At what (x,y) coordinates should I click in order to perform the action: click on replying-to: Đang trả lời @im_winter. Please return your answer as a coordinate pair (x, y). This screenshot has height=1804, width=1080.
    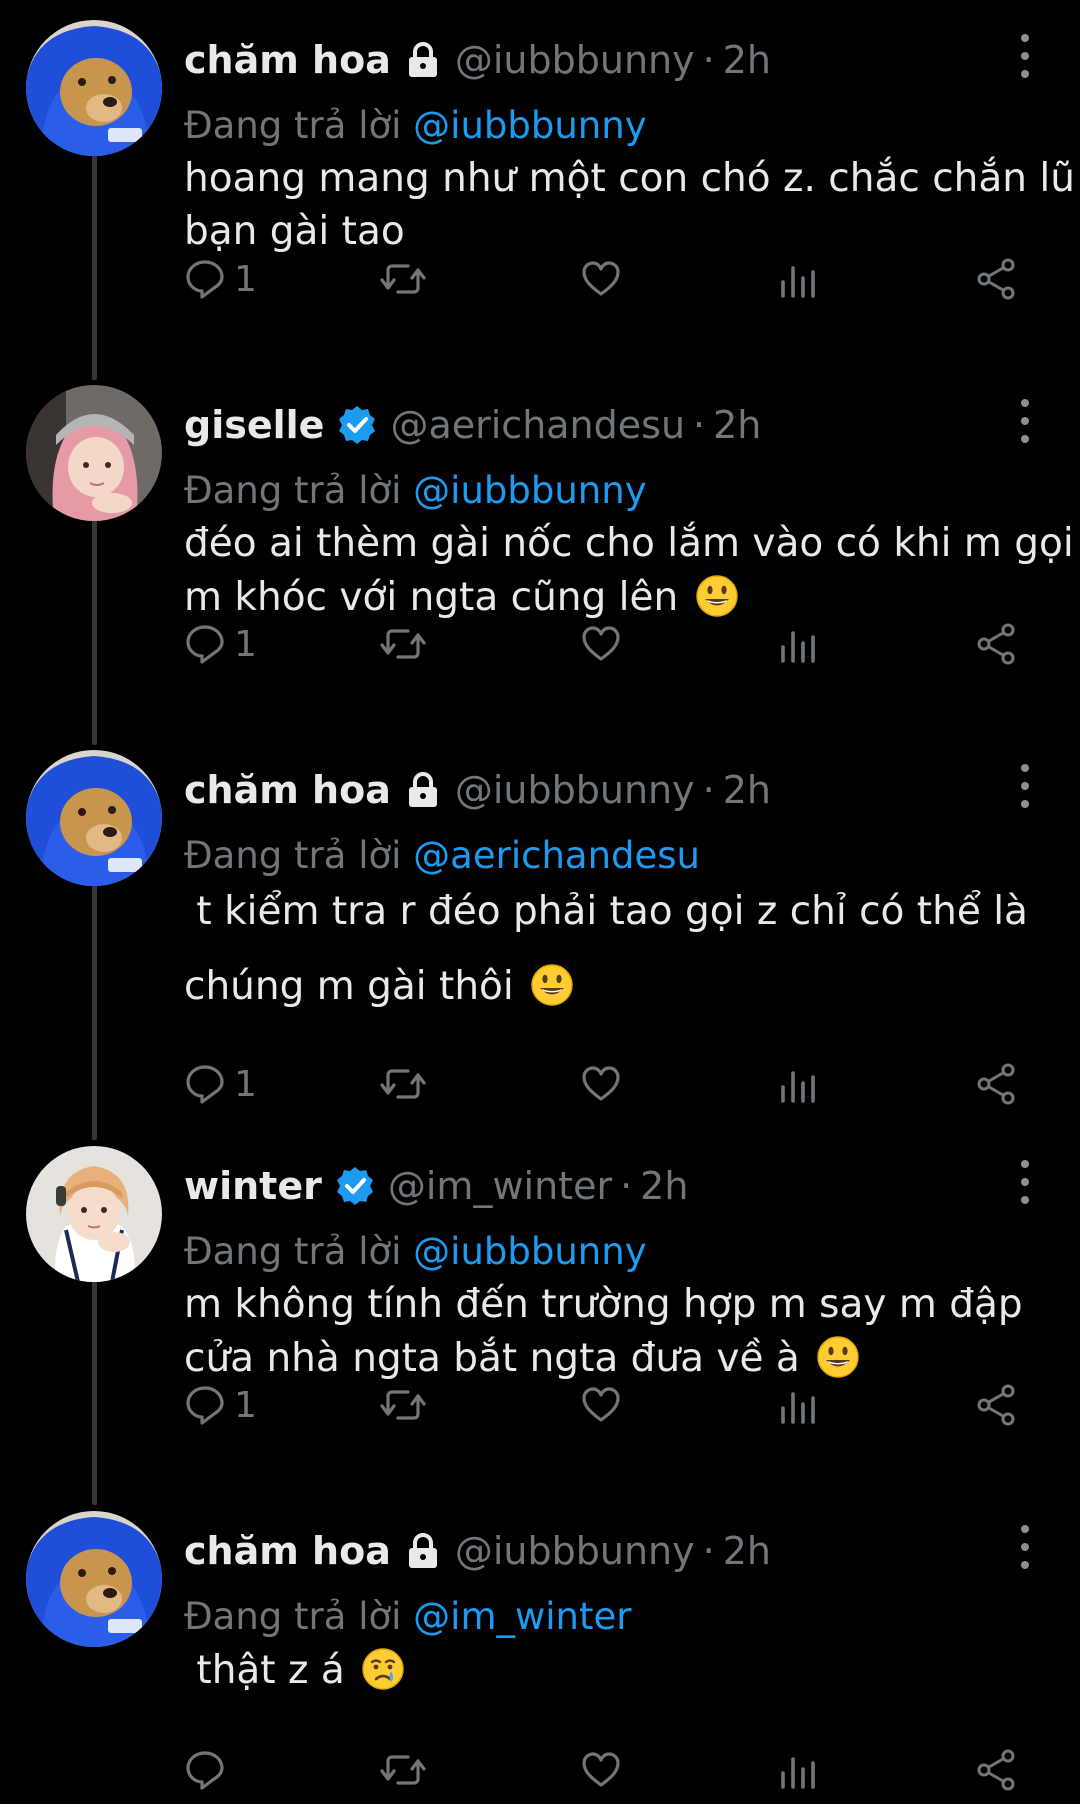
    Looking at the image, I should click on (407, 1616).